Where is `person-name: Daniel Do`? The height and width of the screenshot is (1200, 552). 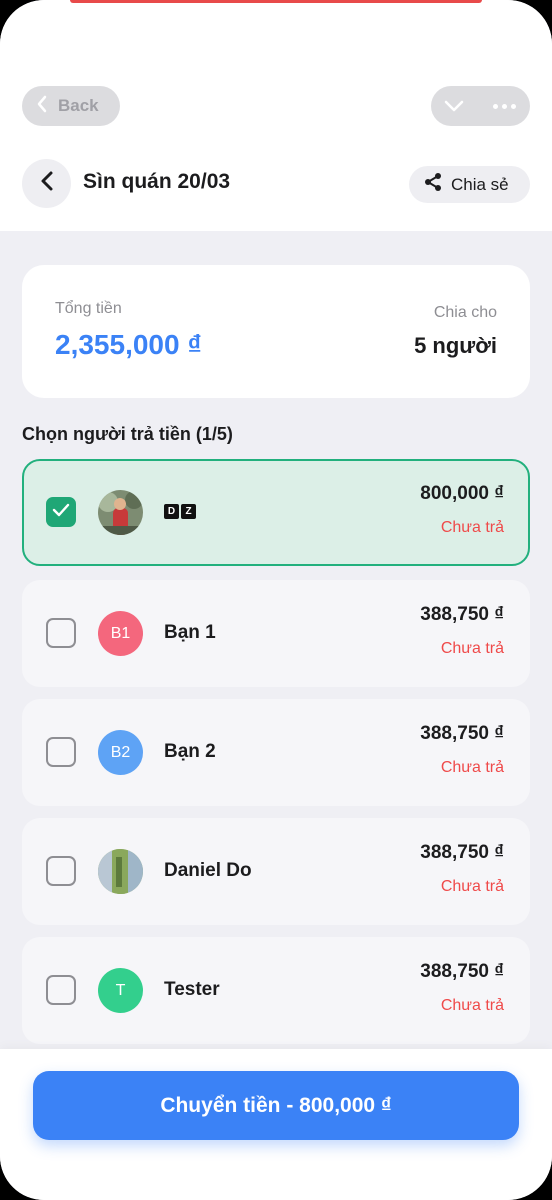
person-name: Daniel Do is located at coordinates (208, 870).